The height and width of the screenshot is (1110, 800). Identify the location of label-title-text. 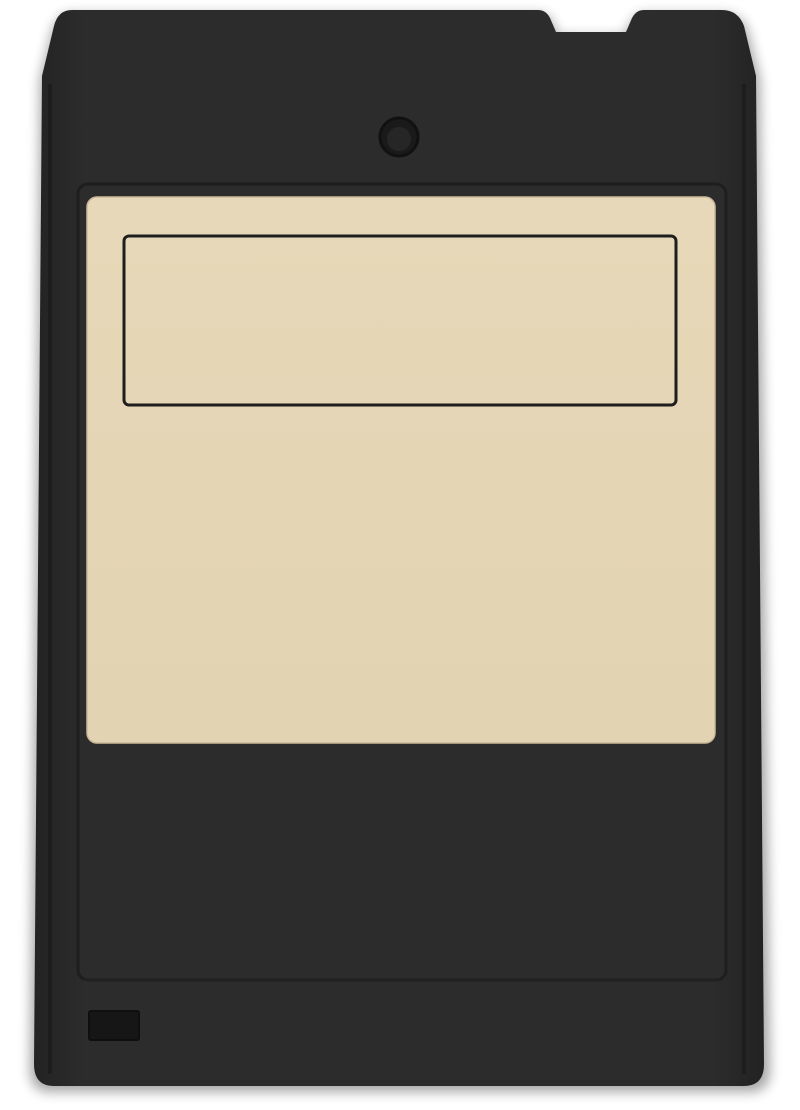
(400, 320).